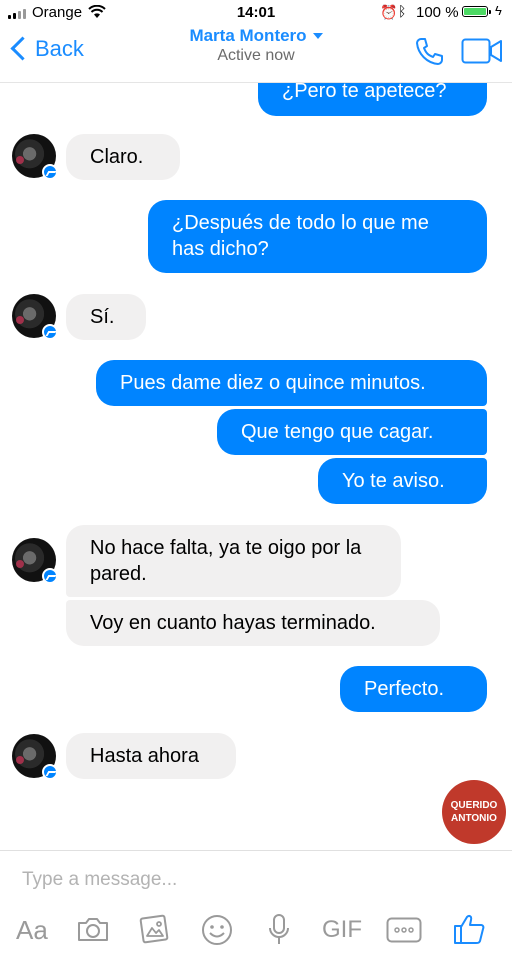  I want to click on caret-down-icon, so click(317, 36).